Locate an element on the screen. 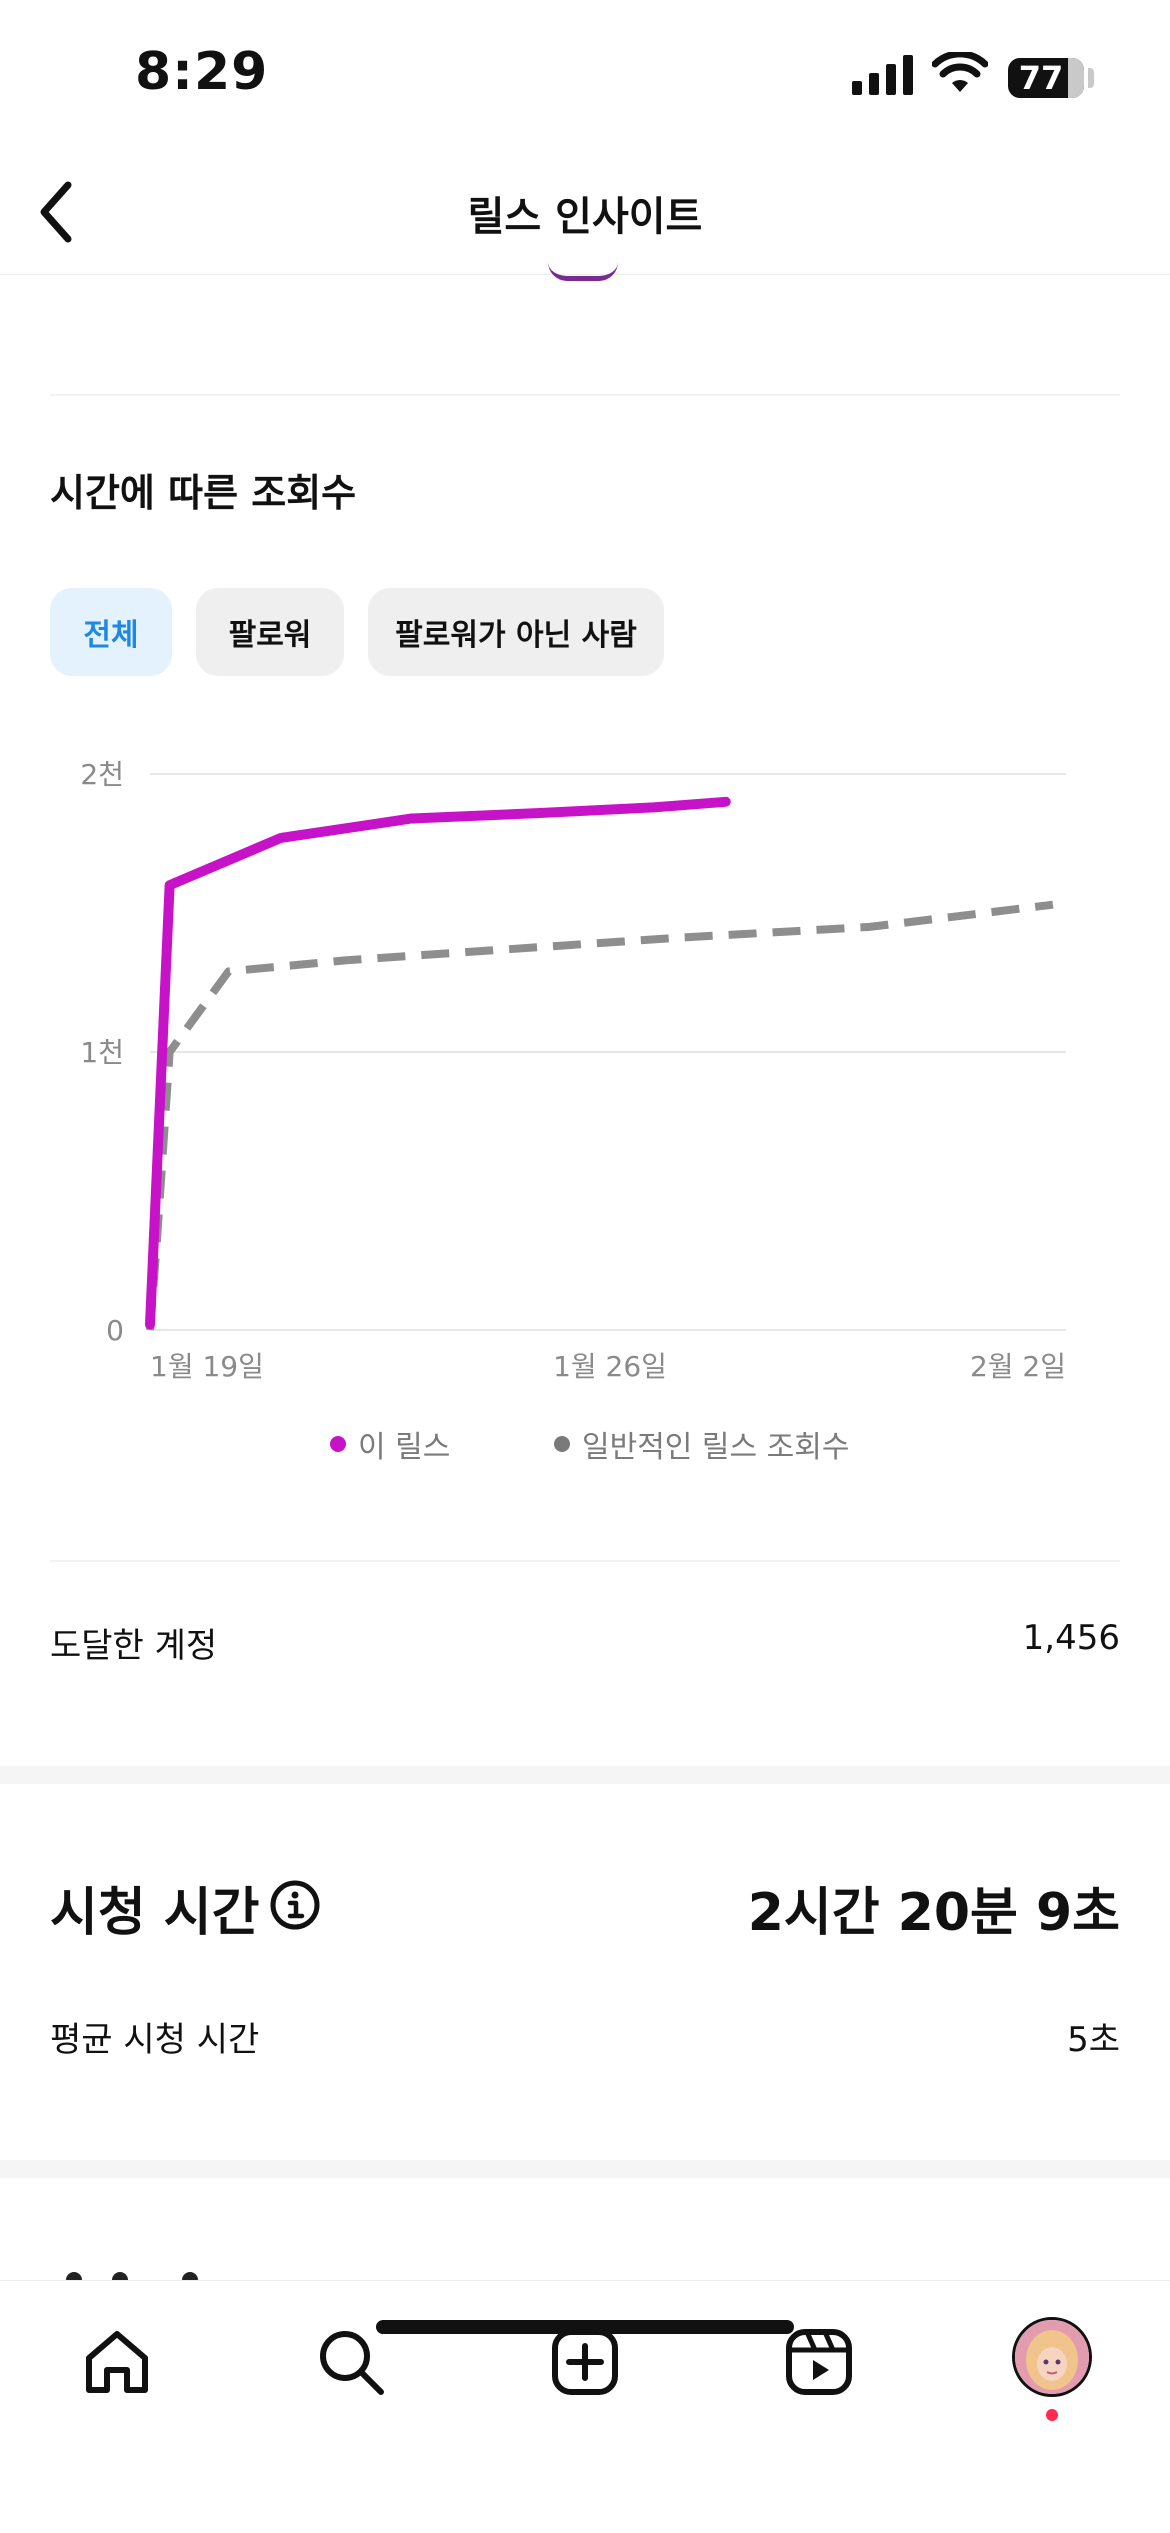 The image size is (1170, 2533). profile-avatar is located at coordinates (1052, 2357).